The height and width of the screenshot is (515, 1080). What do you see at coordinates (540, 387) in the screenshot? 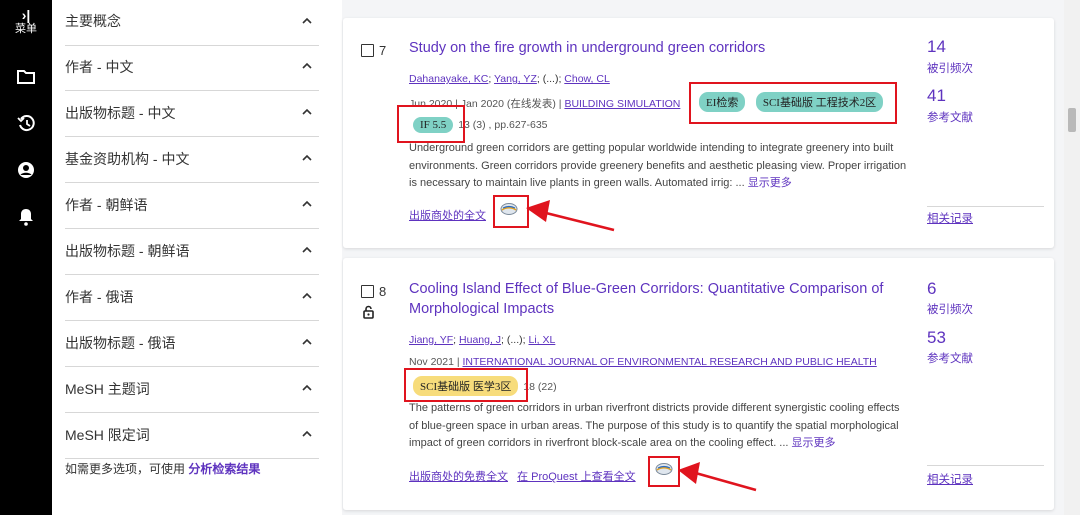
I see `record-volume: 18 (22)` at bounding box center [540, 387].